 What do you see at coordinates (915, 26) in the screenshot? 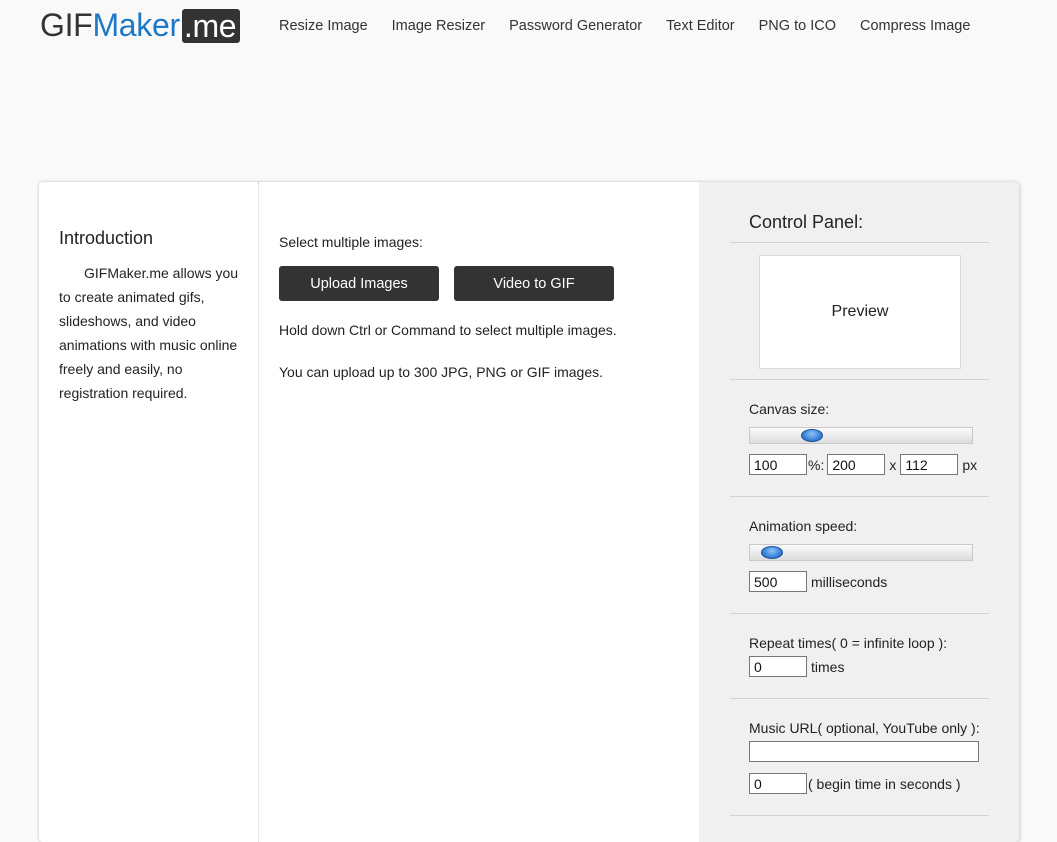
I see `nav-compress-image: Compress Image` at bounding box center [915, 26].